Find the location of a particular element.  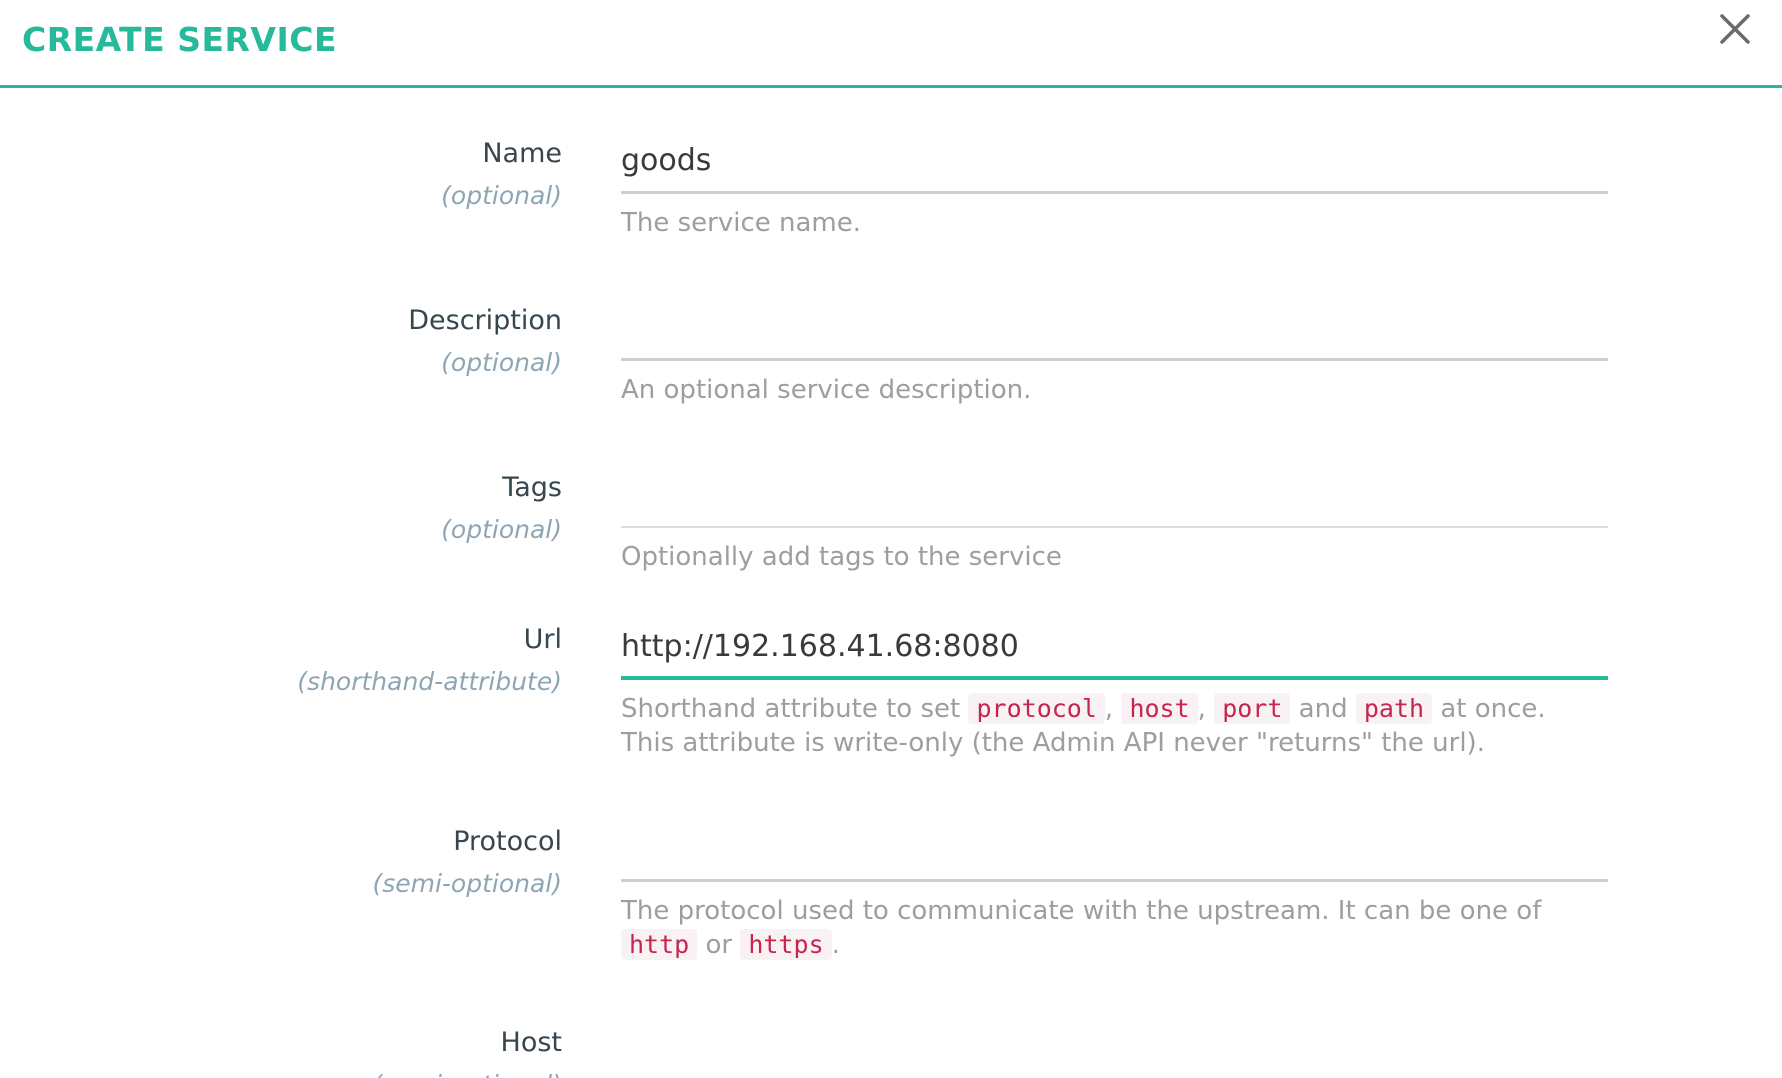

field-protocol-label: Protocol is located at coordinates (507, 841).